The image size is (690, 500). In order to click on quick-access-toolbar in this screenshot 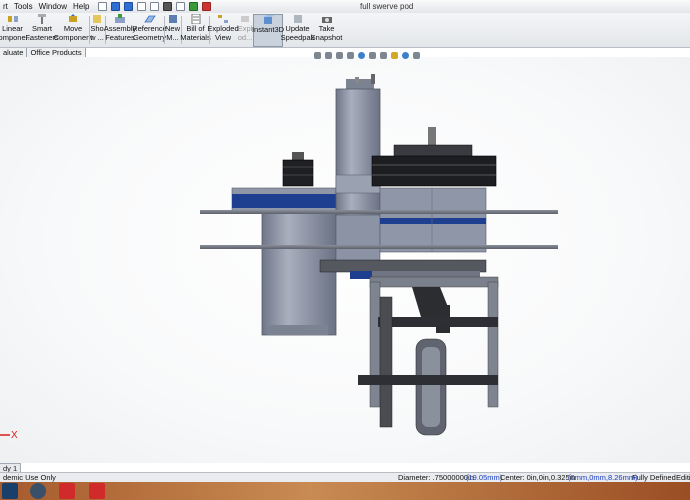, I will do `click(154, 6)`.